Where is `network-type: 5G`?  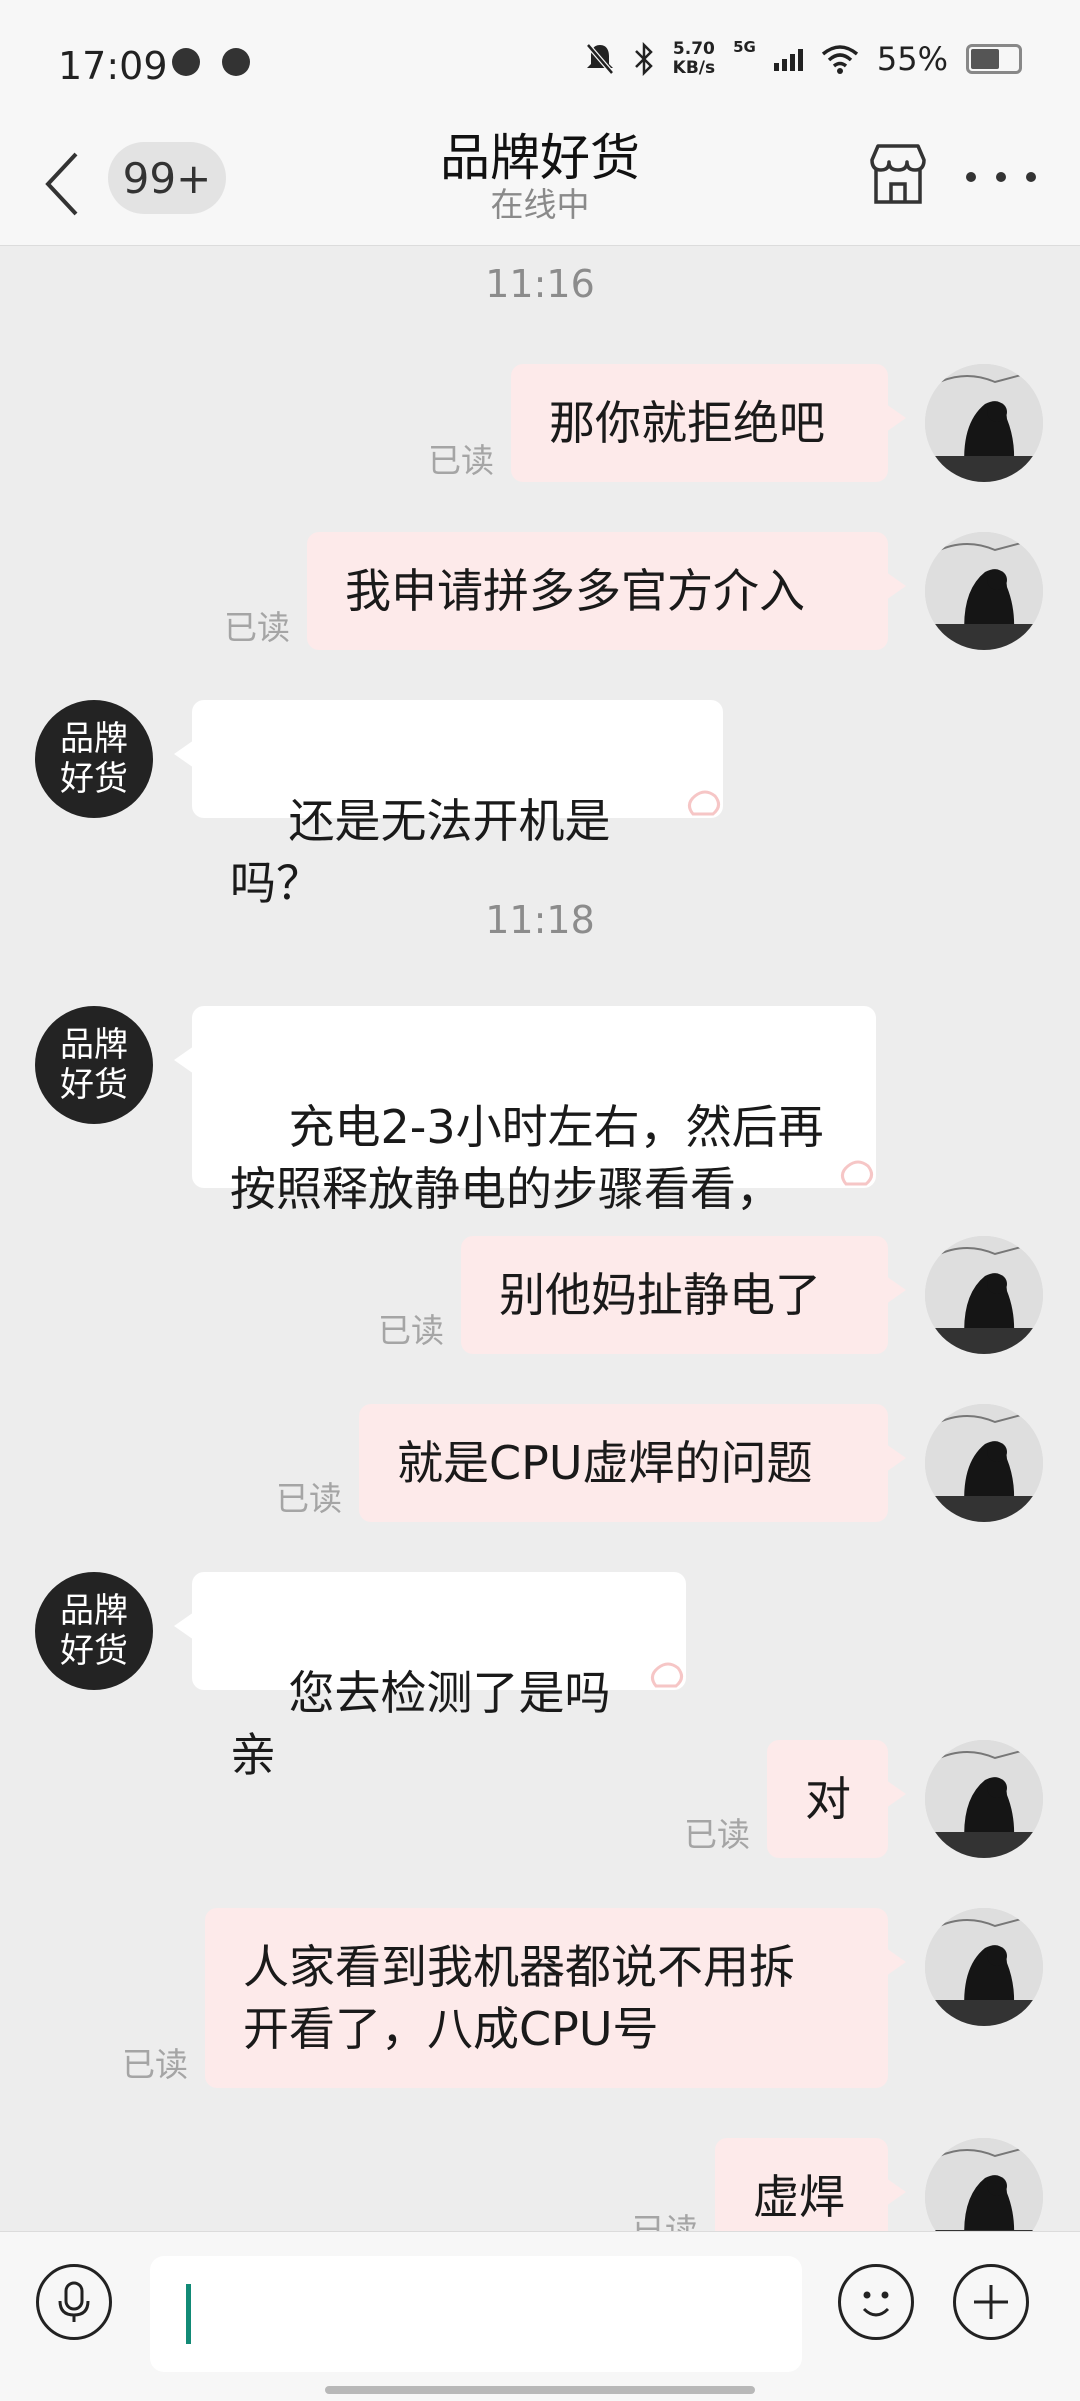
network-type: 5G is located at coordinates (744, 47).